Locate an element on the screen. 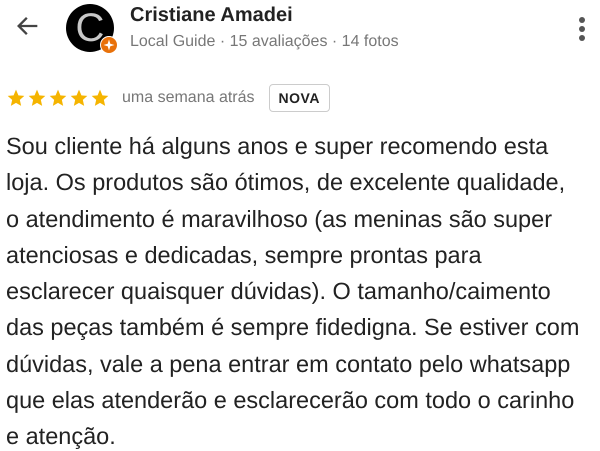 The width and height of the screenshot is (600, 451). new-badge: NOVA is located at coordinates (299, 98).